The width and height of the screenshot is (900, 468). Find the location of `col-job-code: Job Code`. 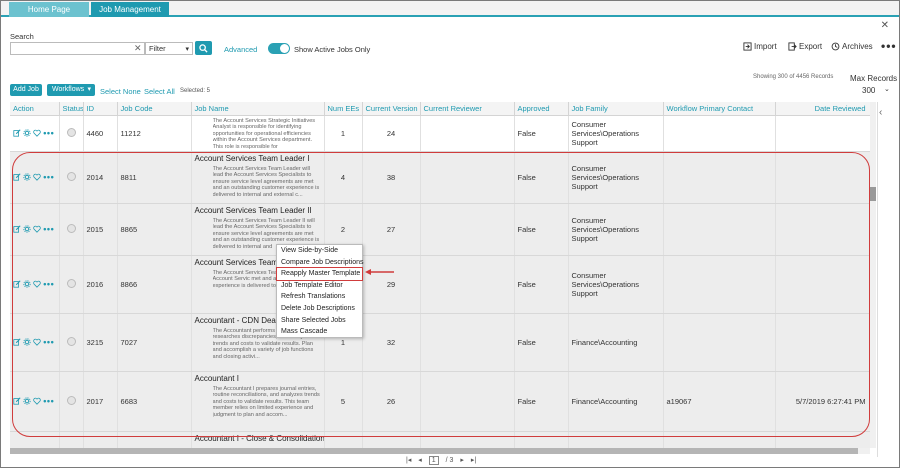

col-job-code: Job Code is located at coordinates (154, 109).